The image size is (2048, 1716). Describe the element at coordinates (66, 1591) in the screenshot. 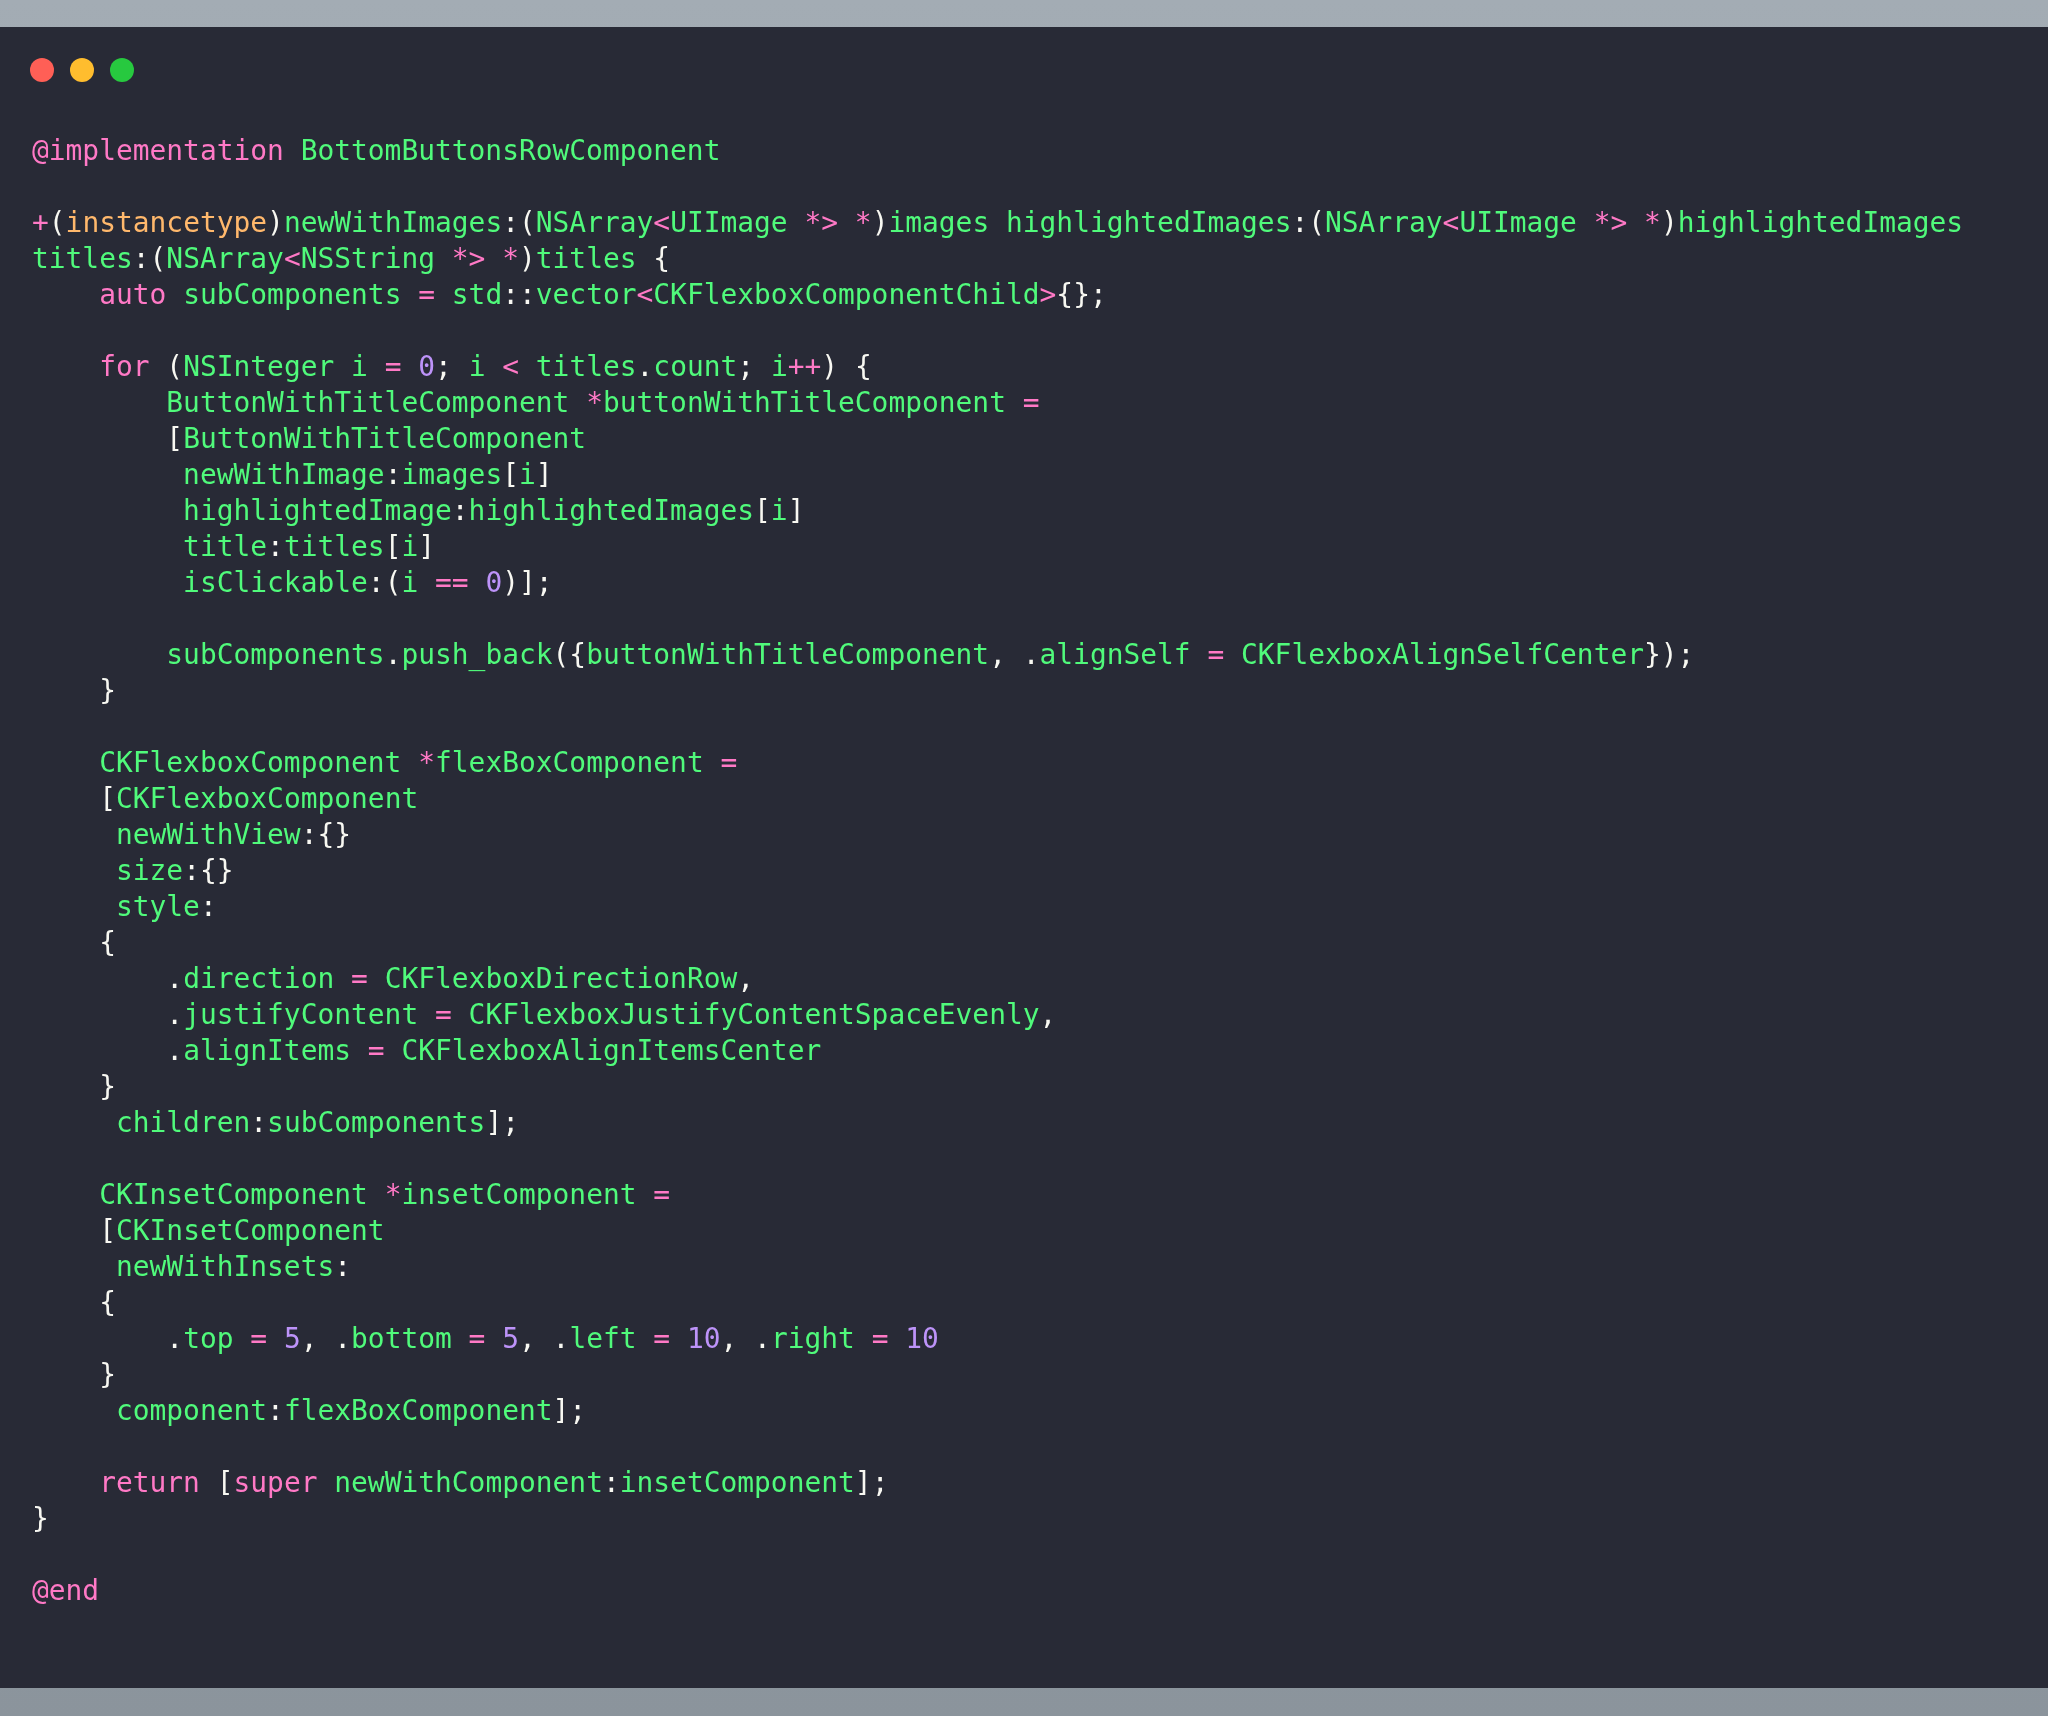

I see `code-line: @end` at that location.